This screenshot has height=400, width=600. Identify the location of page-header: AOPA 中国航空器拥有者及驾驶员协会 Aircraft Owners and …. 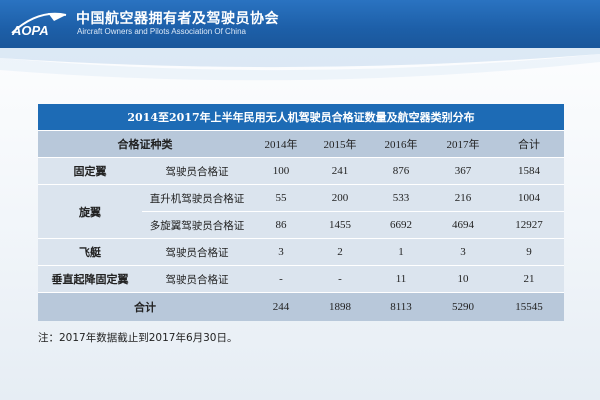
(300, 24).